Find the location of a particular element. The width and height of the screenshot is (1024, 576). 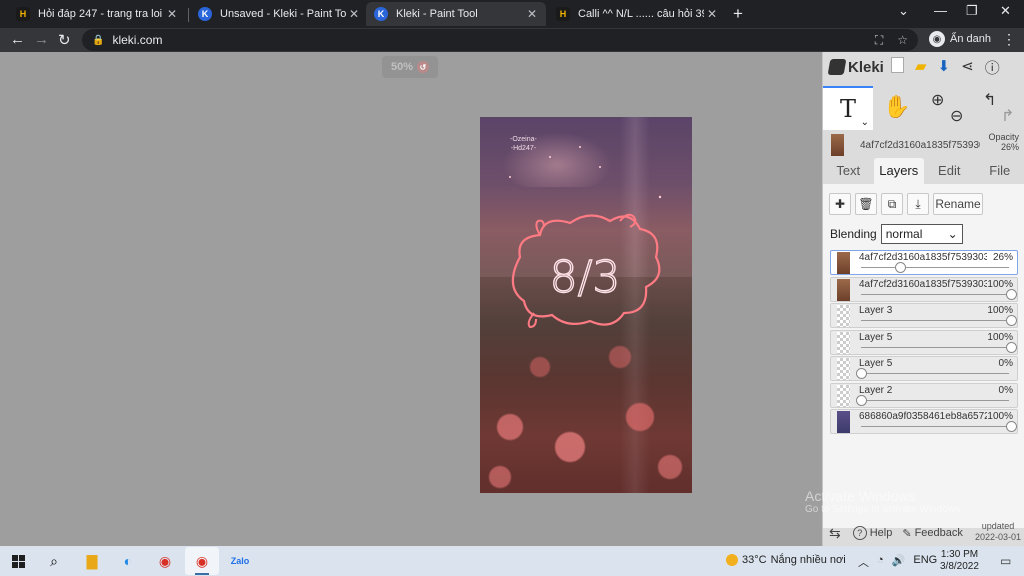

bookmark-star-icon: ☆ is located at coordinates (902, 40).